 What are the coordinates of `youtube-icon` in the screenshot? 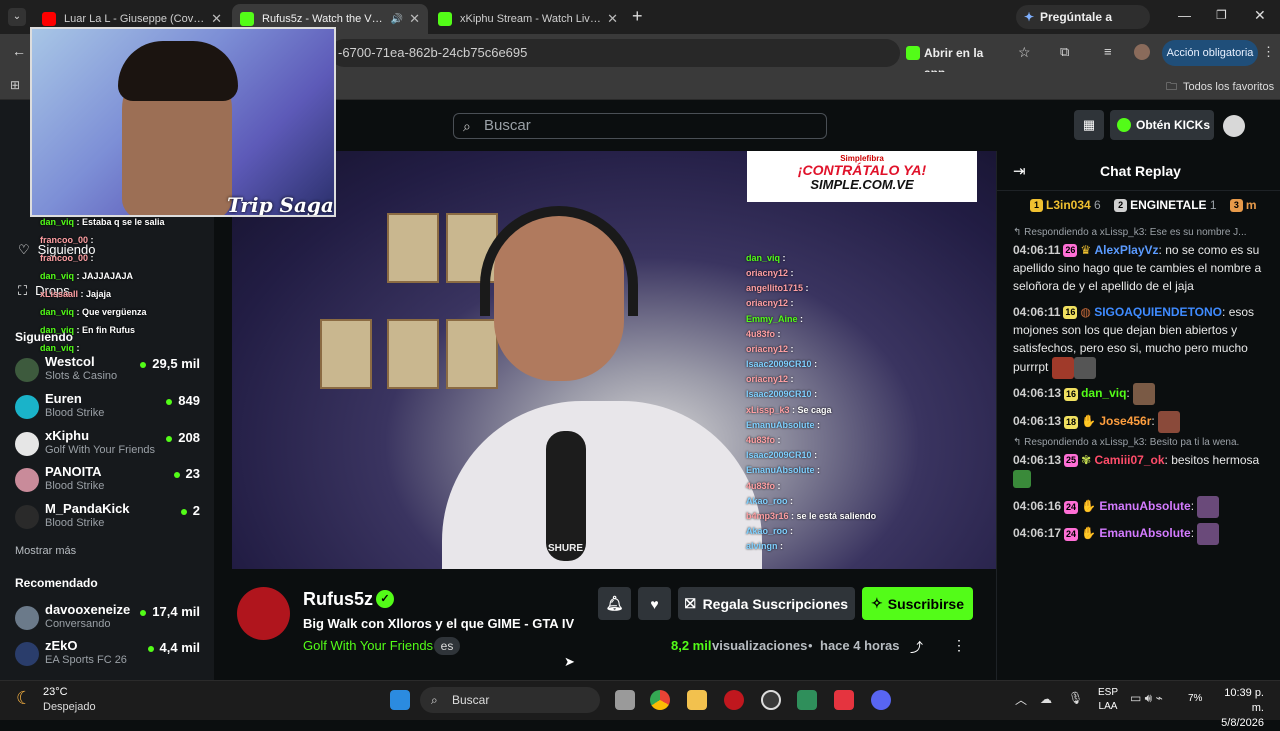 It's located at (49, 19).